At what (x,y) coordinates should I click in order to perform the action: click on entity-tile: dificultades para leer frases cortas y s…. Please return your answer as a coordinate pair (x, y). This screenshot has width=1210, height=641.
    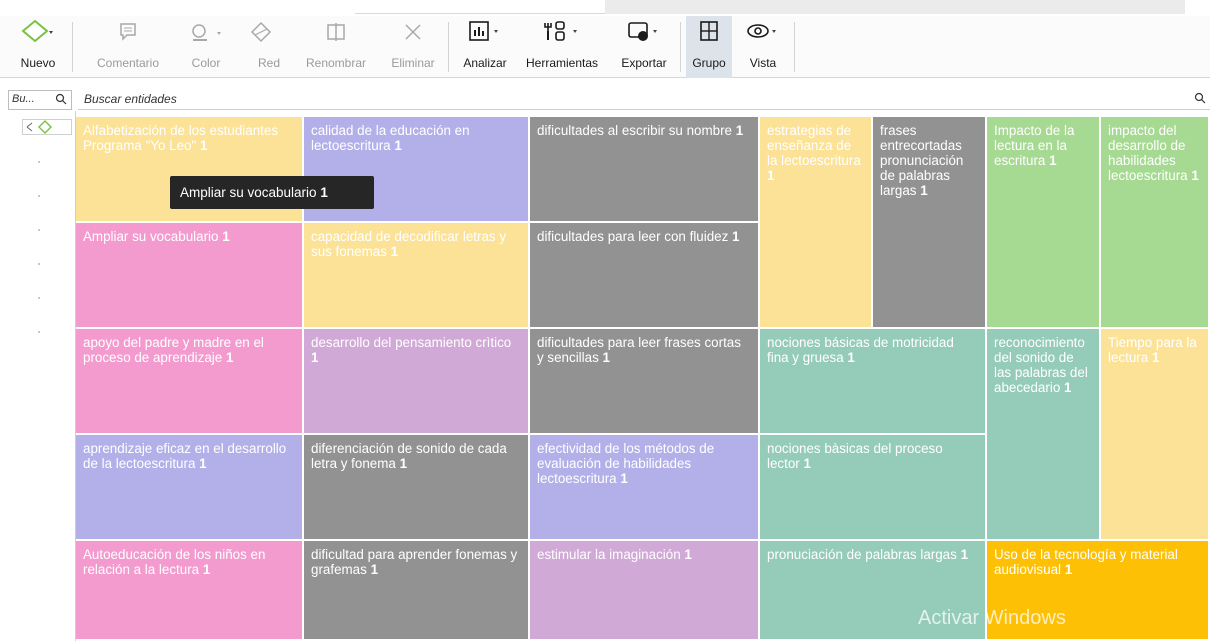
    Looking at the image, I should click on (645, 382).